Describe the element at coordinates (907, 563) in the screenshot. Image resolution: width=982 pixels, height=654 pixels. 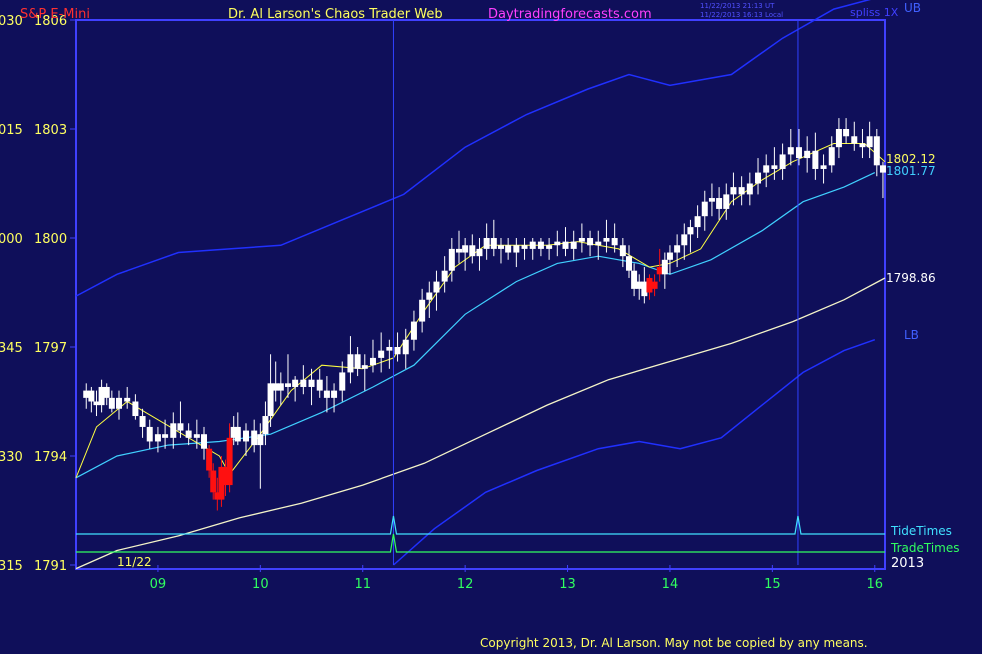
I see `year-label: 2013` at that location.